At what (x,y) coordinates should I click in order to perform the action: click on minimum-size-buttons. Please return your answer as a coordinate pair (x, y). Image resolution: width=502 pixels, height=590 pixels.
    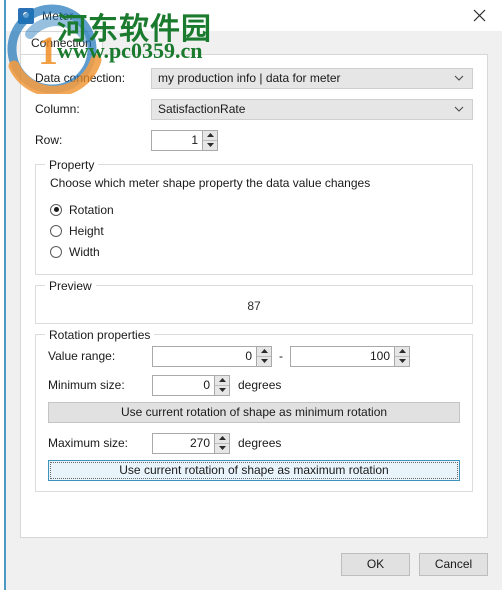
    Looking at the image, I should click on (222, 385).